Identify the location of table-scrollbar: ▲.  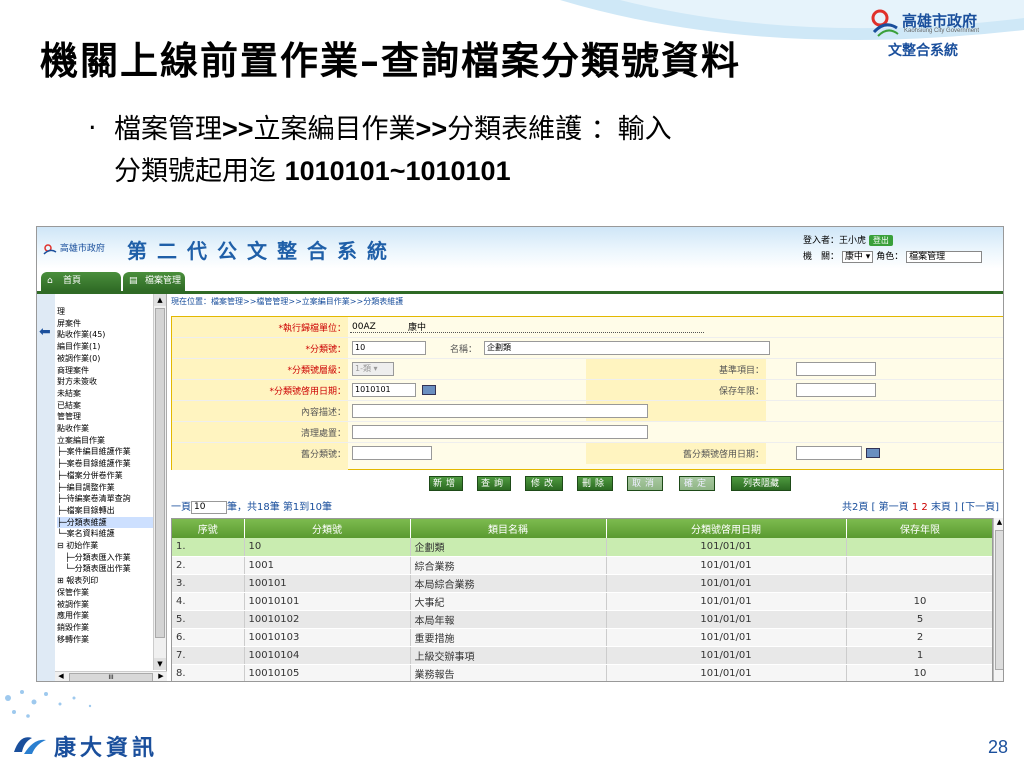
(998, 599).